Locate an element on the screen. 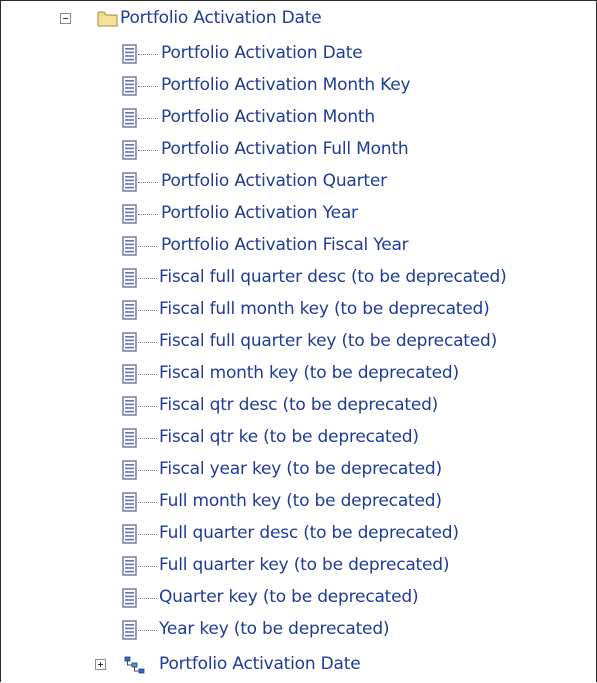 This screenshot has width=597, height=683. tree-item-label: Portfolio Activation Month is located at coordinates (268, 117).